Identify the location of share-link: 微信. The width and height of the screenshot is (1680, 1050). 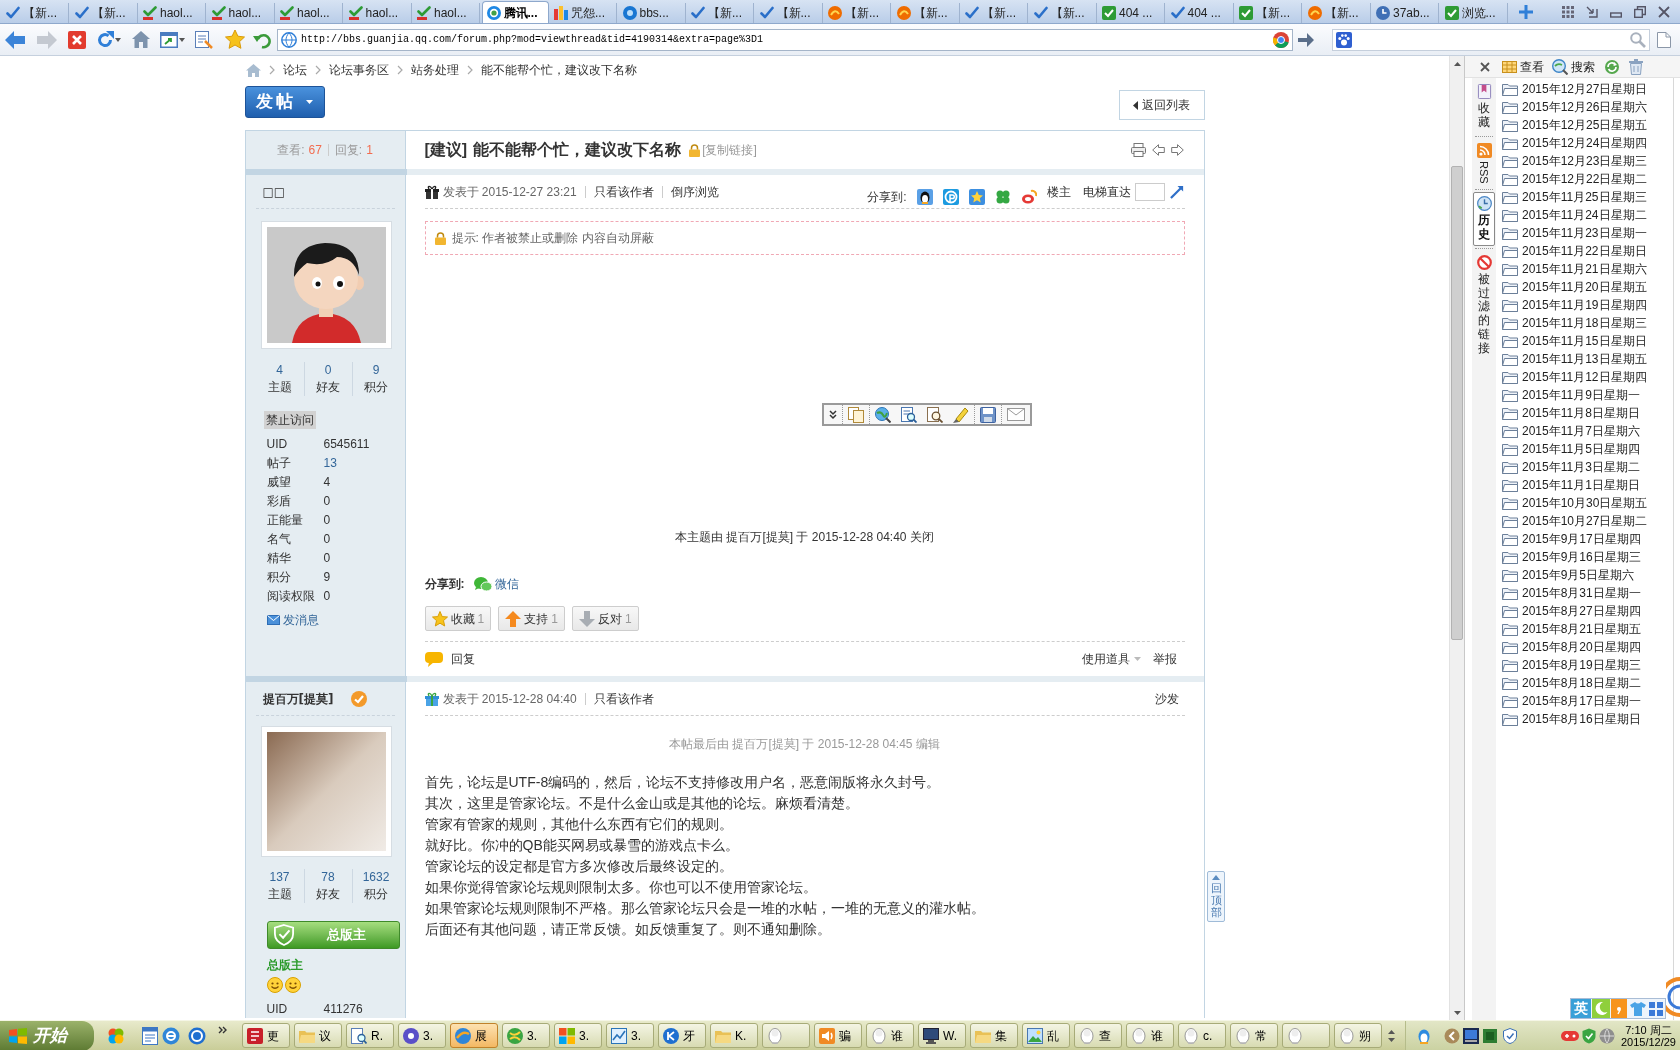
(496, 584).